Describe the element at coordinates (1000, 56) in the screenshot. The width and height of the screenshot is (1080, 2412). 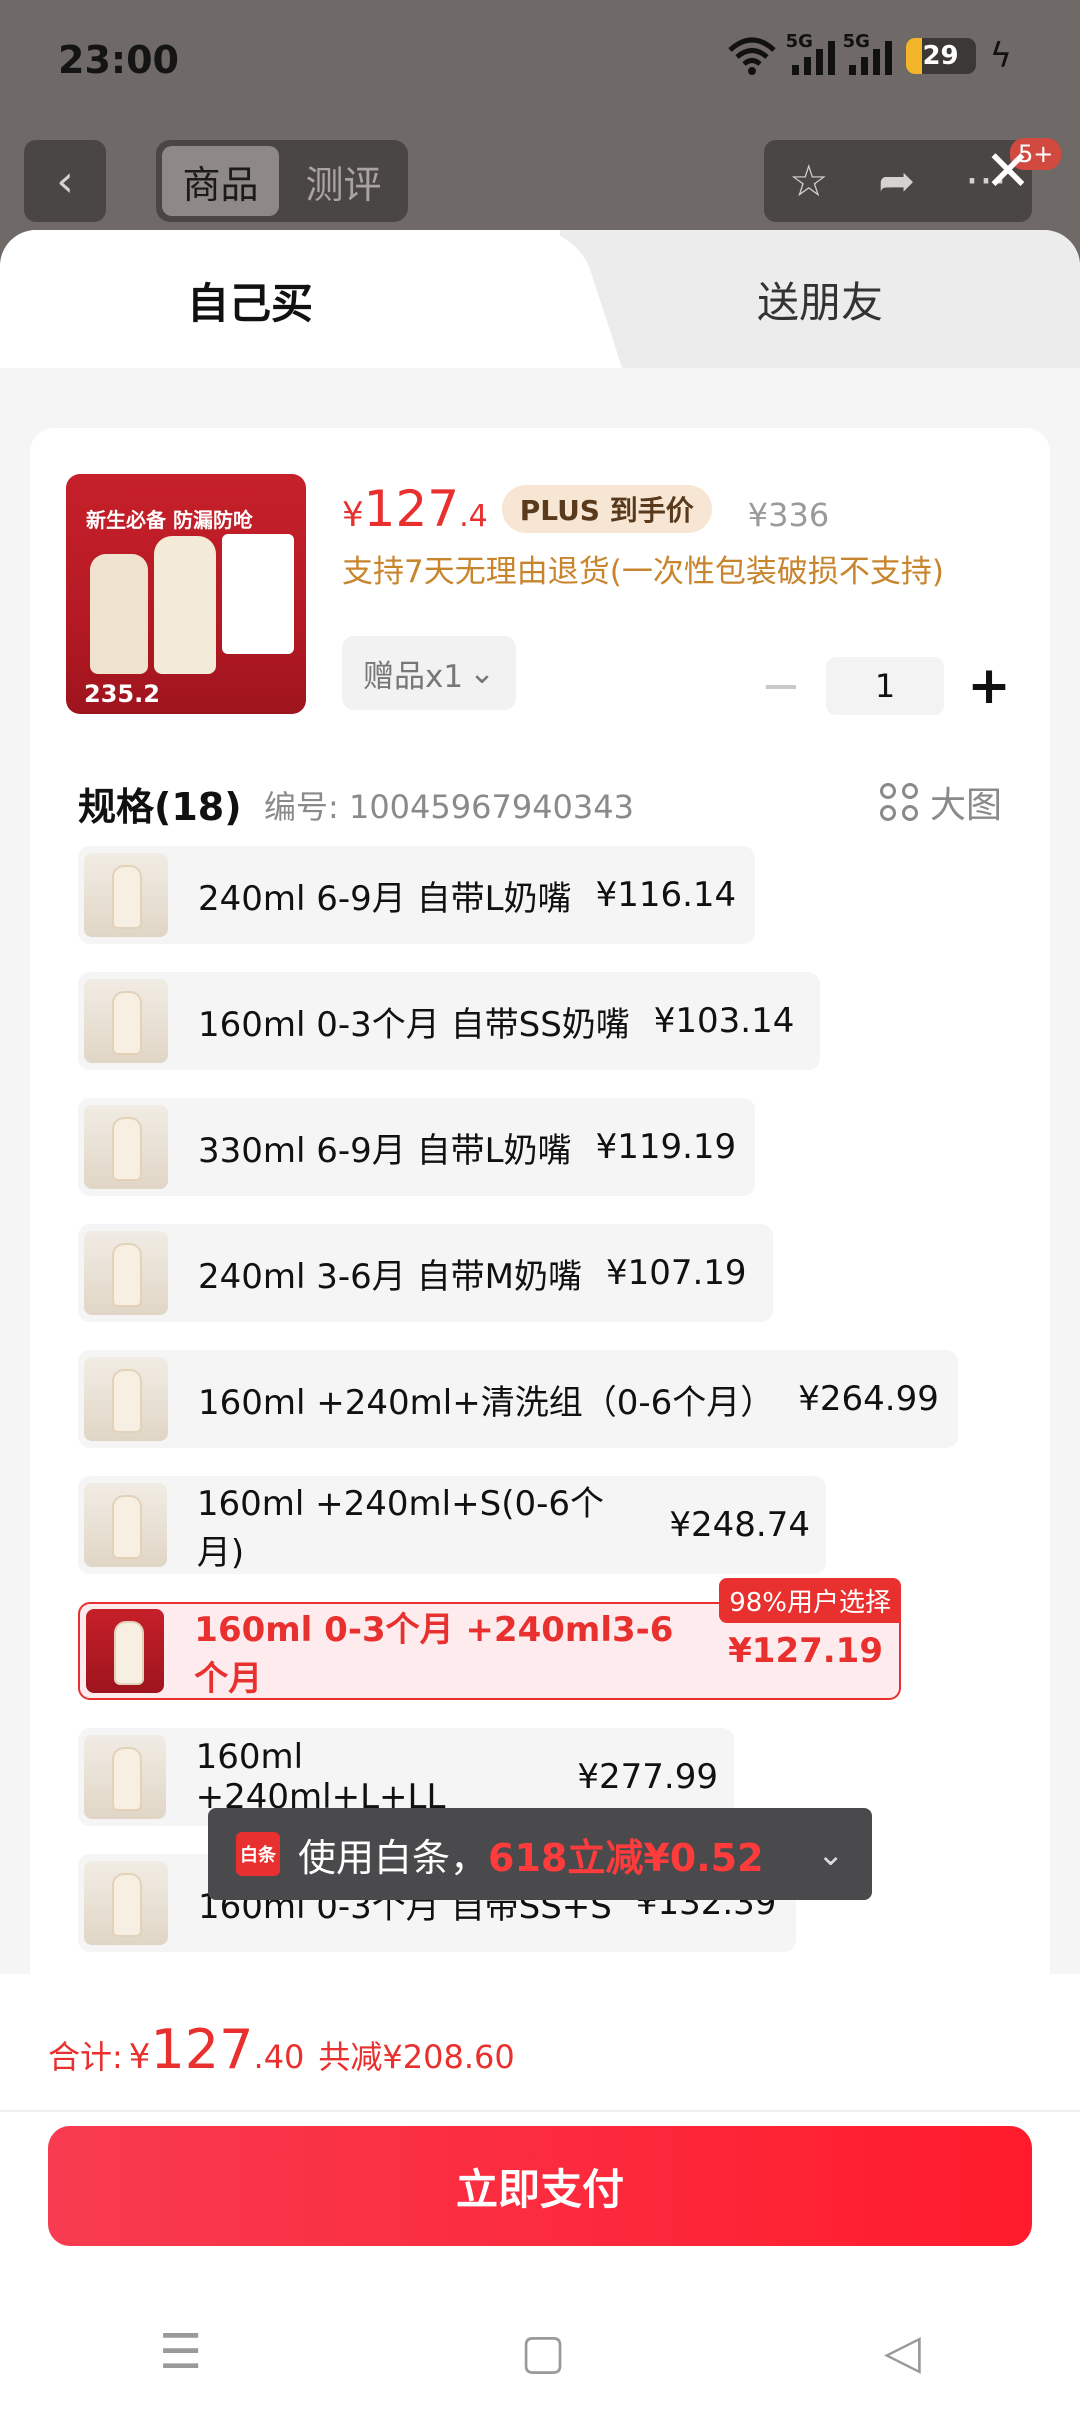
I see `charging-icon: ϟ` at that location.